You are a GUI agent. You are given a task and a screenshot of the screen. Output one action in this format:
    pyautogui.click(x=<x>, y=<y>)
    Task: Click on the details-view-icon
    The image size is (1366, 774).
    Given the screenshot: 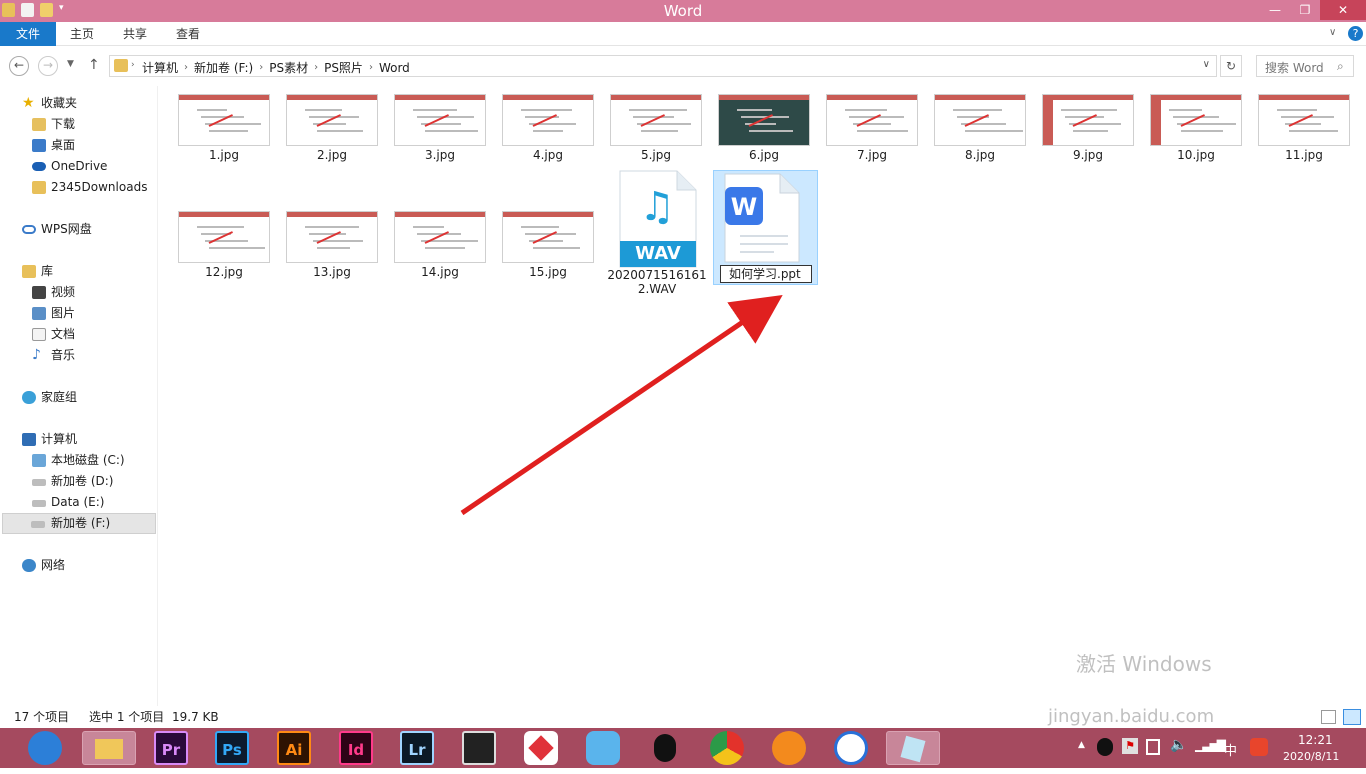 What is the action you would take?
    pyautogui.click(x=1328, y=717)
    